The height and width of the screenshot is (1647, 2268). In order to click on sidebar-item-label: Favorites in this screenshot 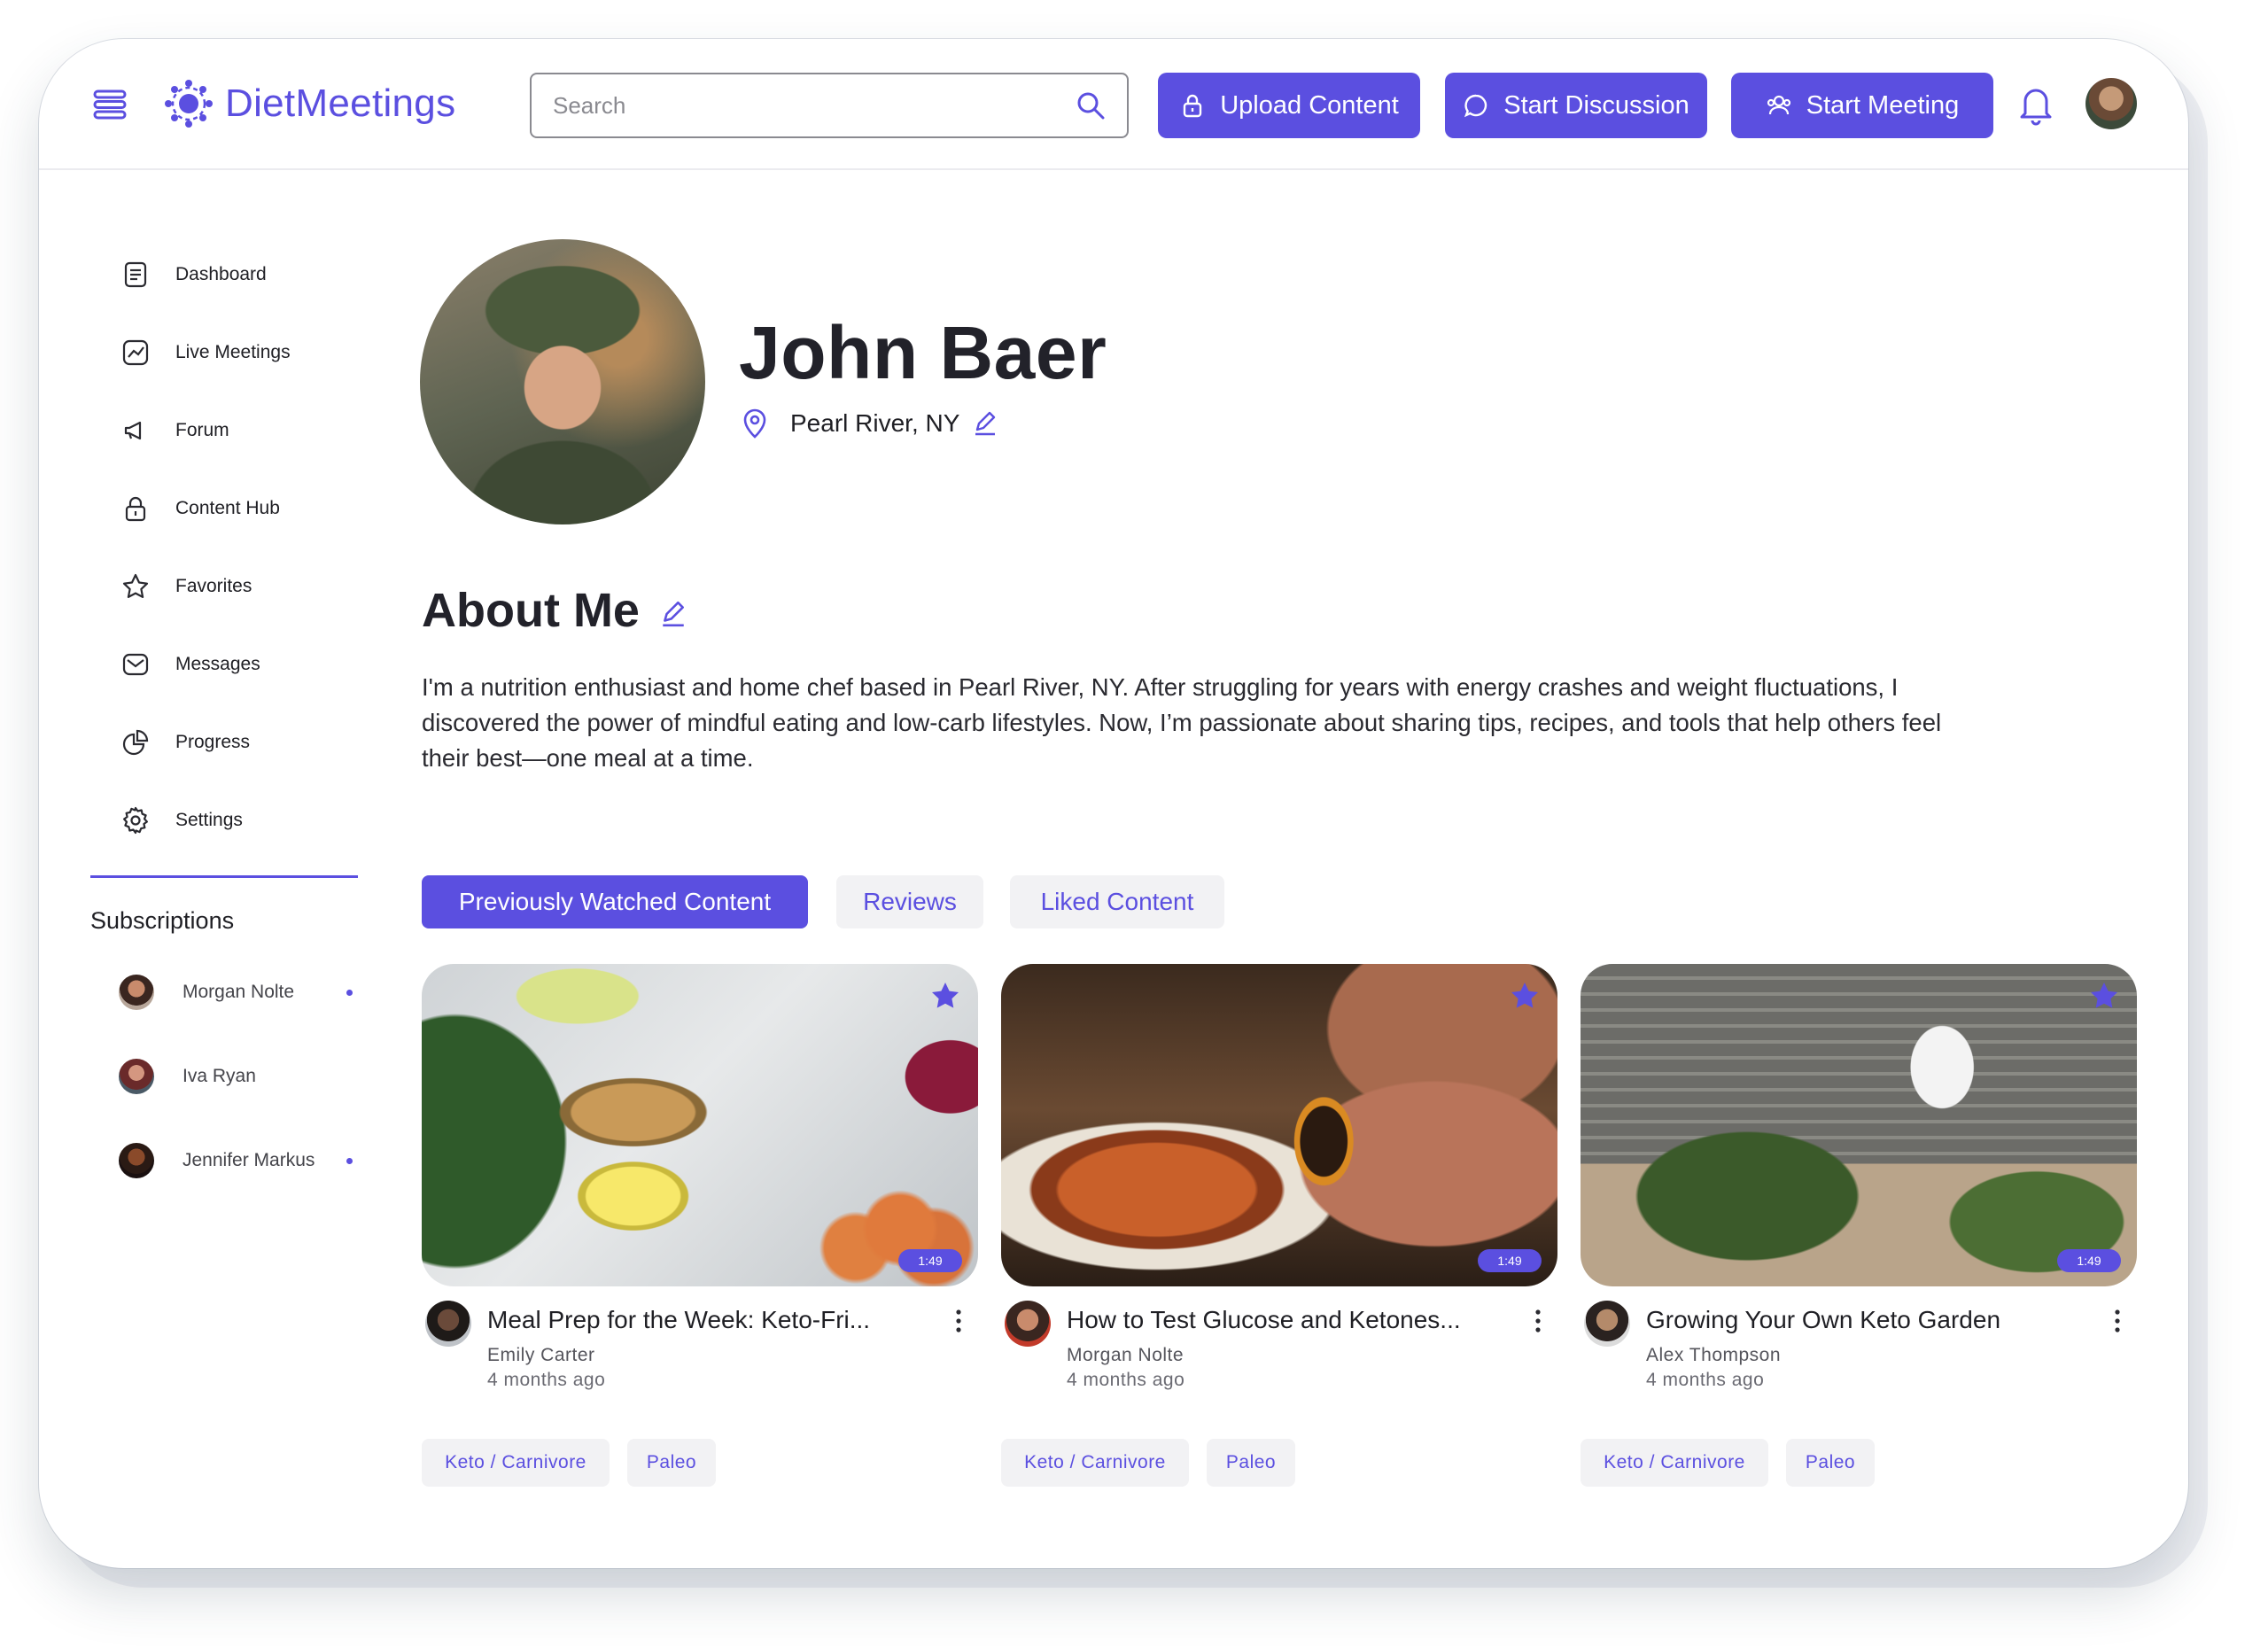, I will do `click(213, 586)`.